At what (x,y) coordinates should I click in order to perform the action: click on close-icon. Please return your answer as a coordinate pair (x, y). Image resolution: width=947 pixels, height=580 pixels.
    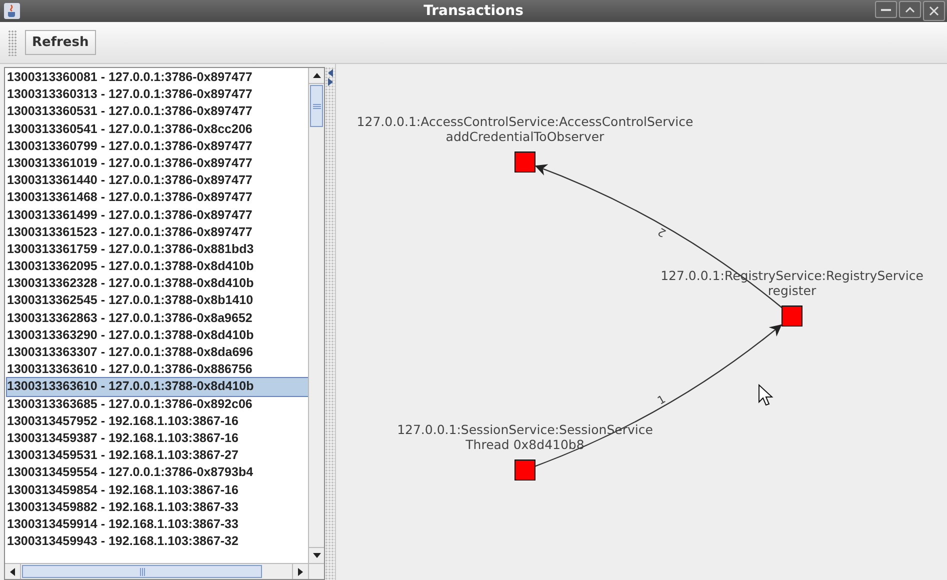
    Looking at the image, I should click on (934, 11).